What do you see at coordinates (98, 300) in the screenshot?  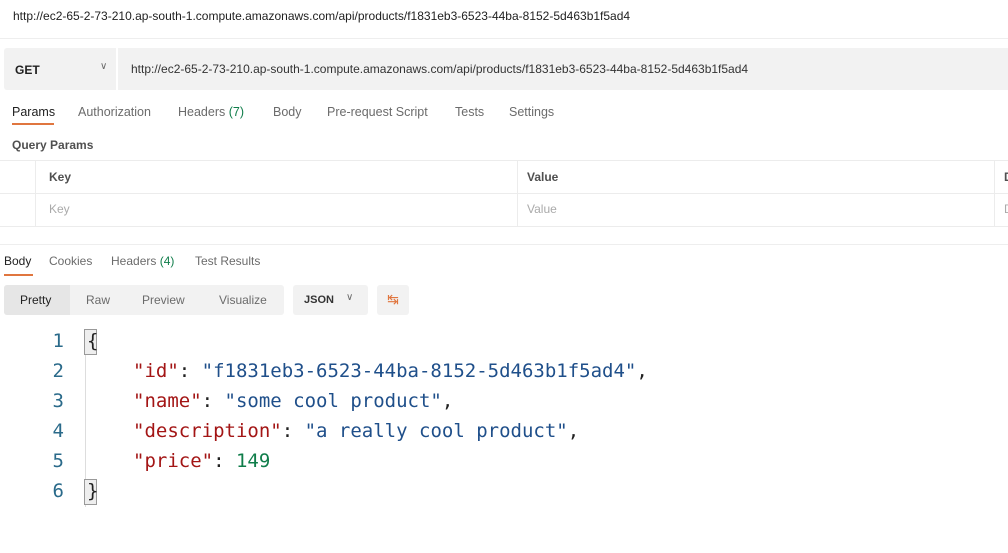 I see `raw-button: Raw` at bounding box center [98, 300].